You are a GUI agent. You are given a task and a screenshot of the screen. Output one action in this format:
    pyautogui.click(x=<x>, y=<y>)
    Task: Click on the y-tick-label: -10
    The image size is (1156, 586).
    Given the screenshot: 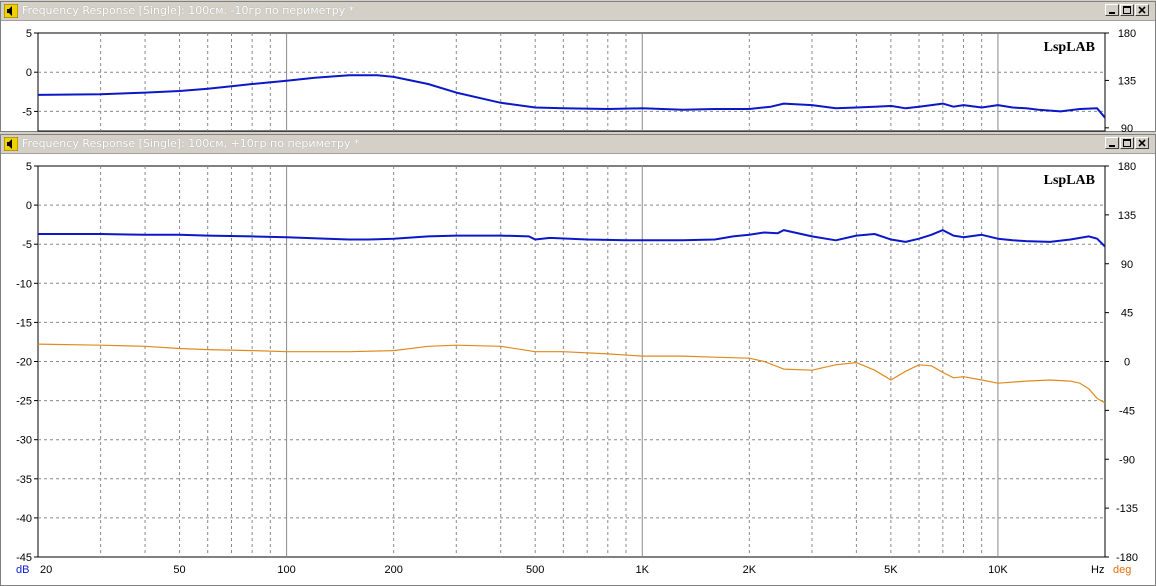 What is the action you would take?
    pyautogui.click(x=24, y=284)
    